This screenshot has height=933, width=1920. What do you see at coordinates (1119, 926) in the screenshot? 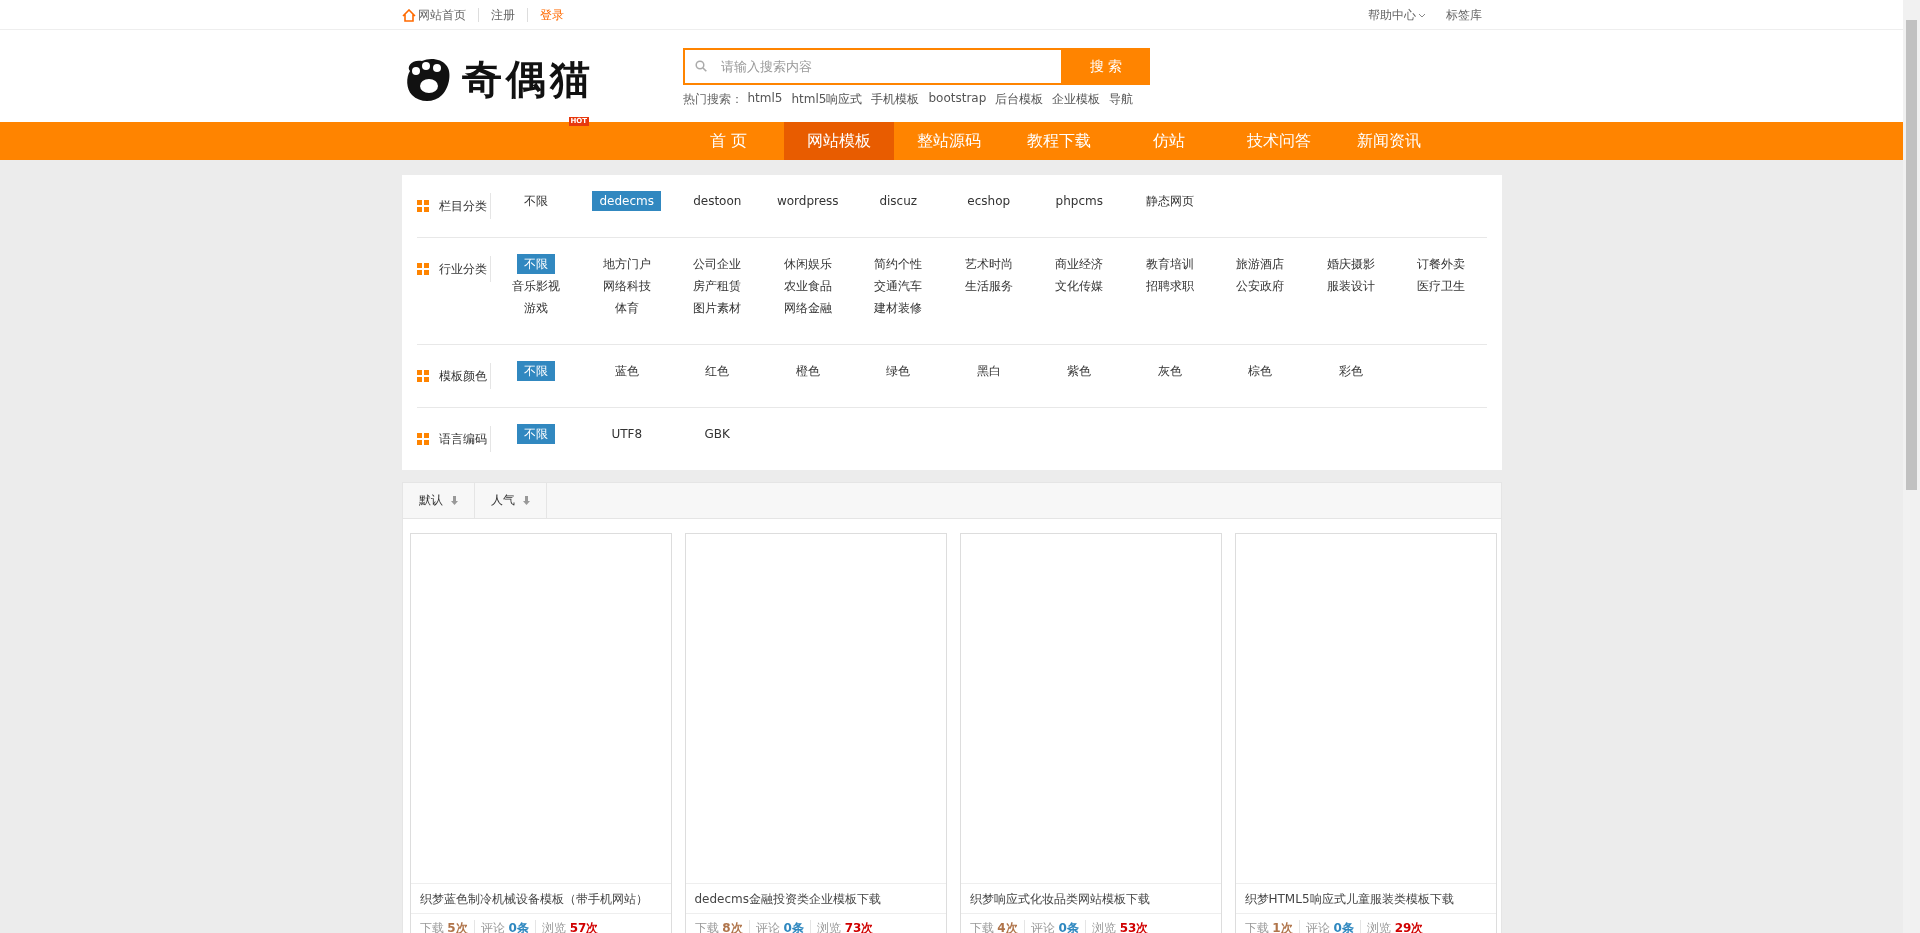
I see `view-count: 浏览 53次` at bounding box center [1119, 926].